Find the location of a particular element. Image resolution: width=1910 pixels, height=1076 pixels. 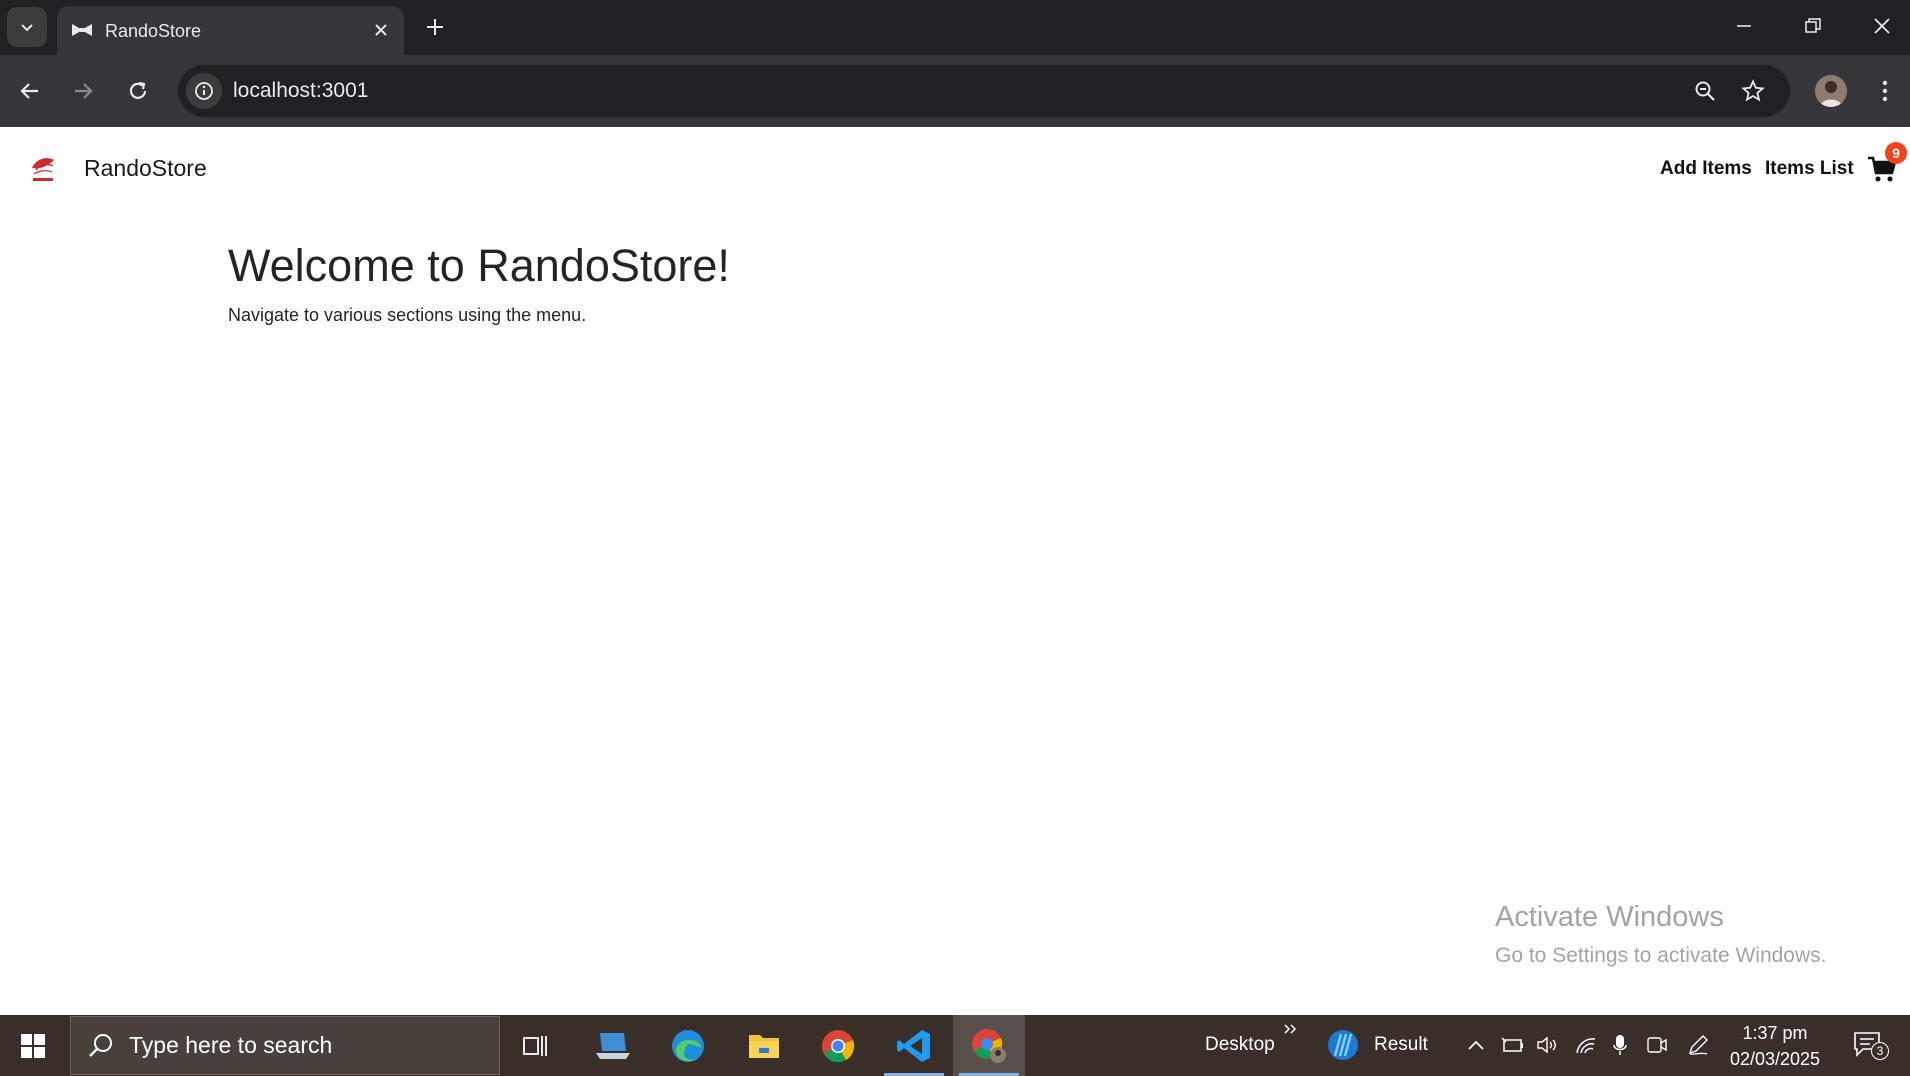

pen-tray is located at coordinates (1698, 1045).